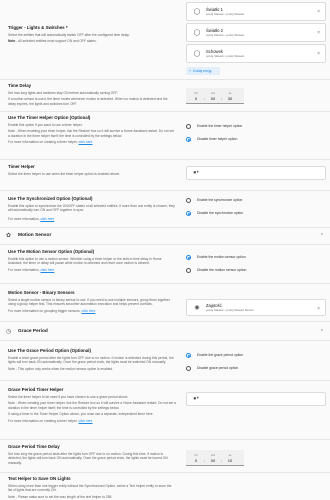 Image resolution: width=330 pixels, height=500 pixels. I want to click on radio-label: Disable timer helper option, so click(217, 138).